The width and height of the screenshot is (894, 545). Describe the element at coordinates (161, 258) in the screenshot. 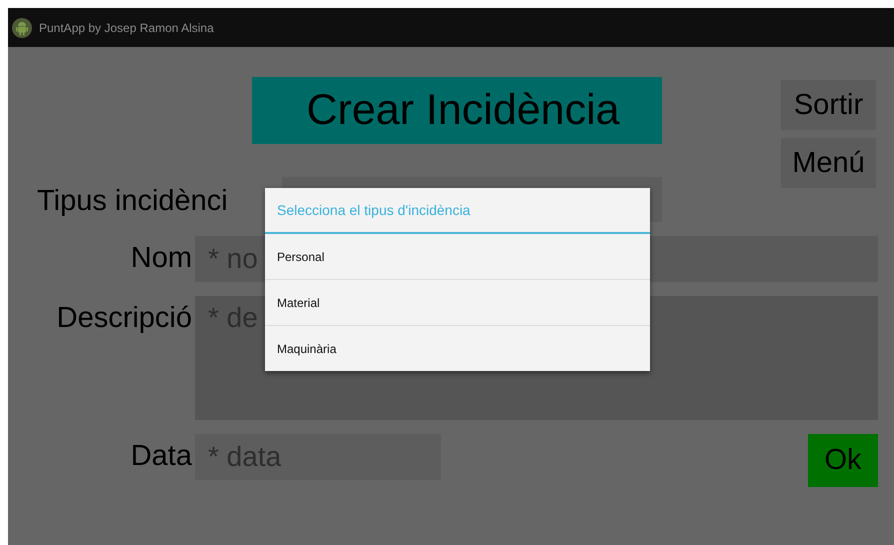

I see `field-label: Nom` at that location.